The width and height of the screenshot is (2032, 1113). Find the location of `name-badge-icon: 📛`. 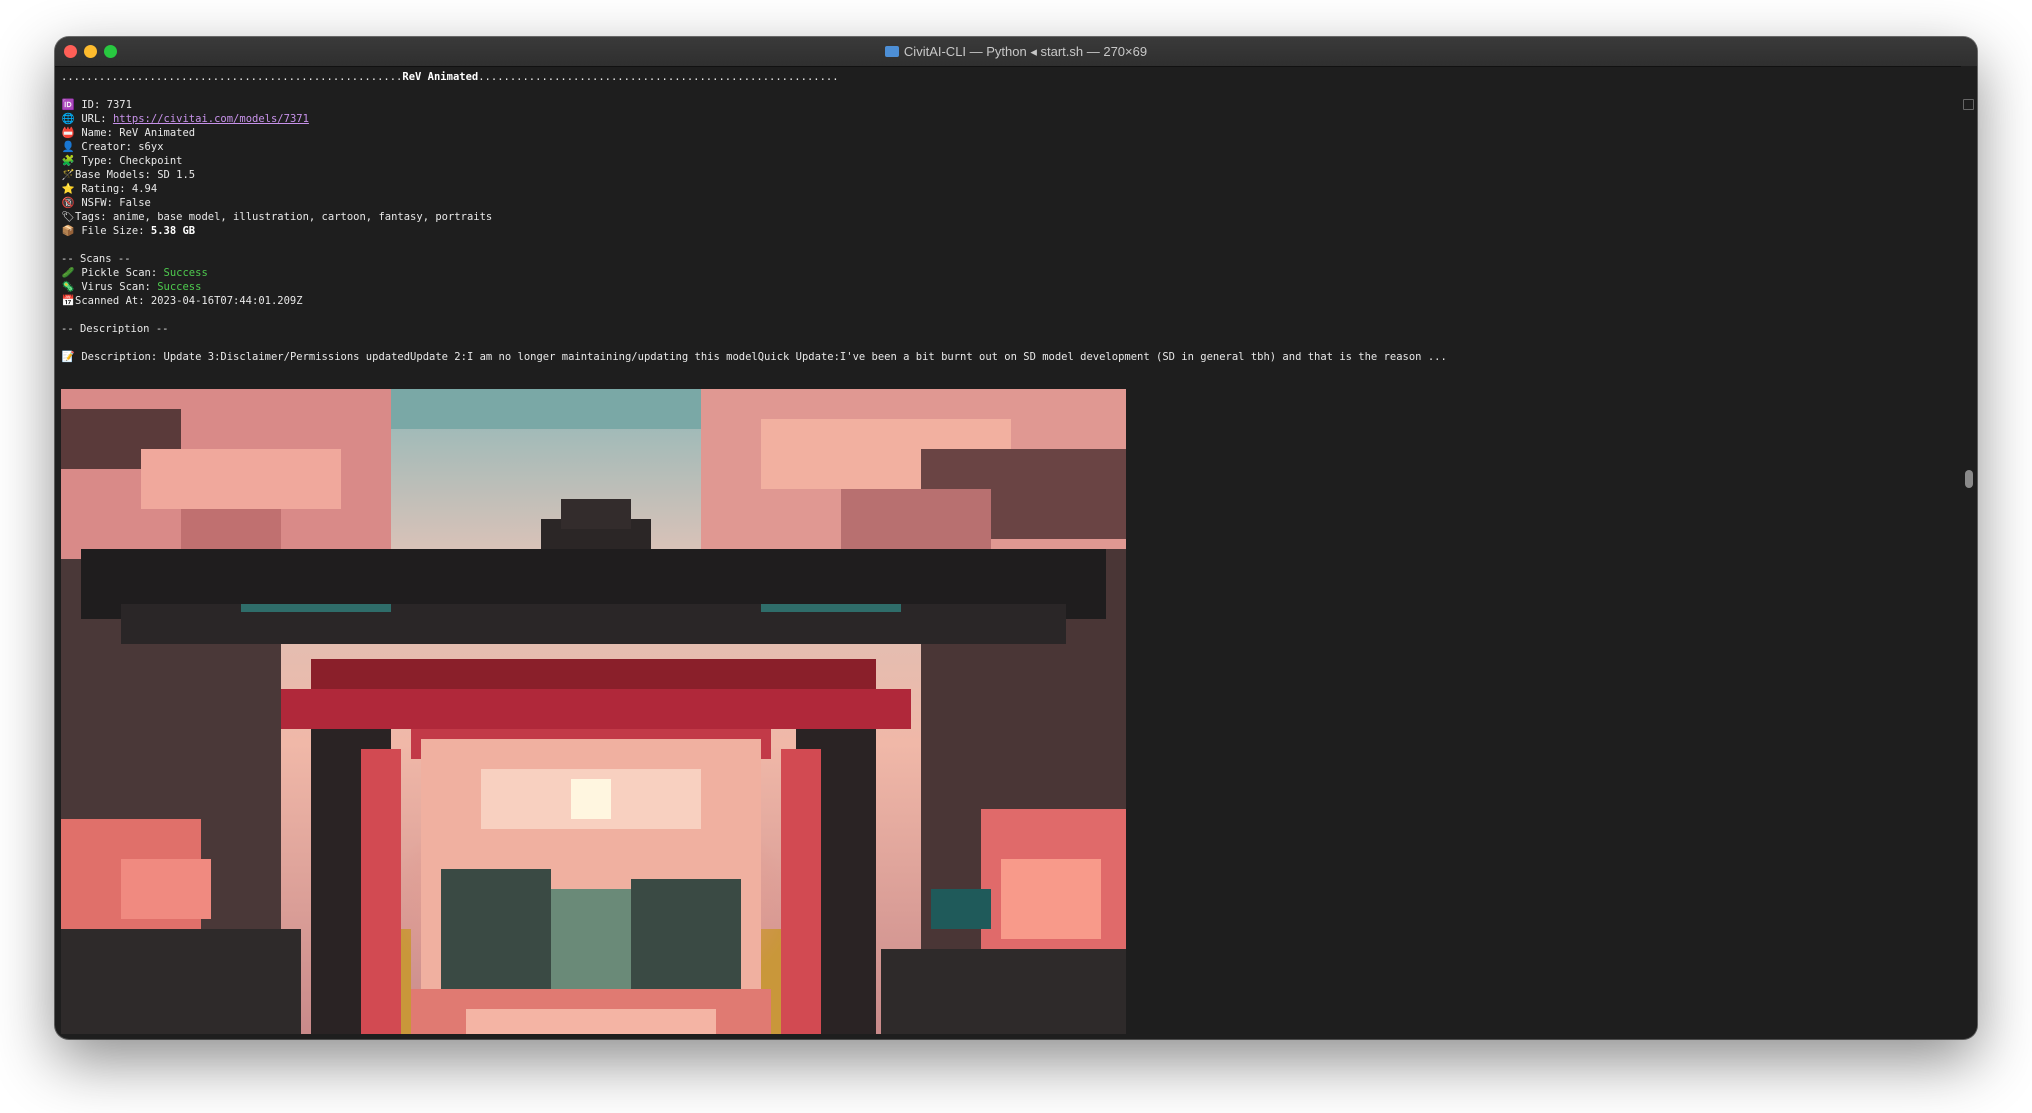

name-badge-icon: 📛 is located at coordinates (68, 133).